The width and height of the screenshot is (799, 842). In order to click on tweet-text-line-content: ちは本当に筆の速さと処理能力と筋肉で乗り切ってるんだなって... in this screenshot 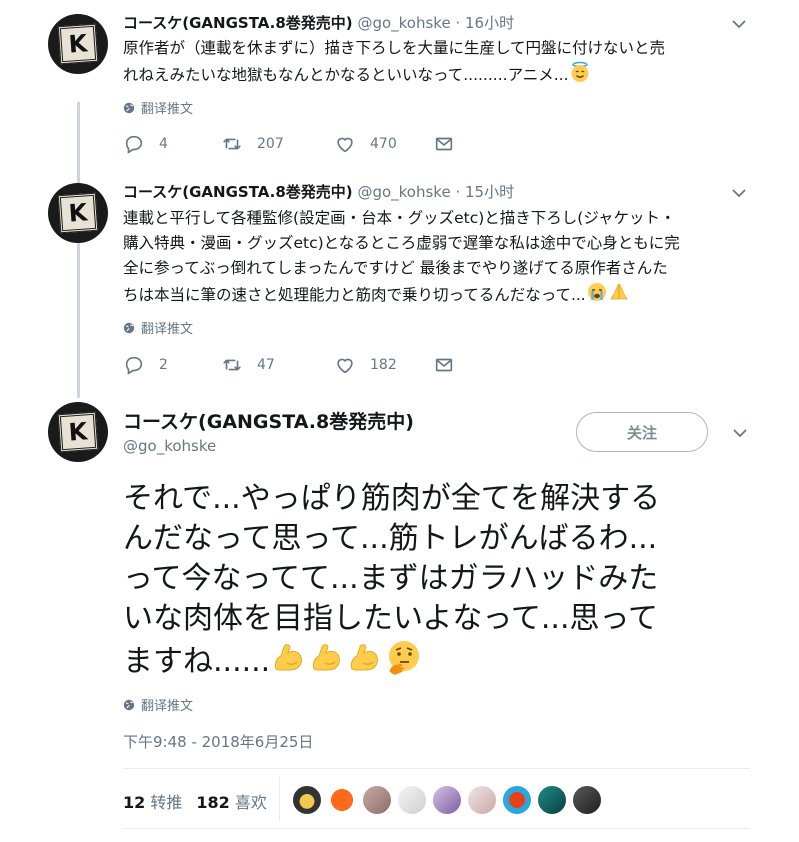, I will do `click(354, 295)`.